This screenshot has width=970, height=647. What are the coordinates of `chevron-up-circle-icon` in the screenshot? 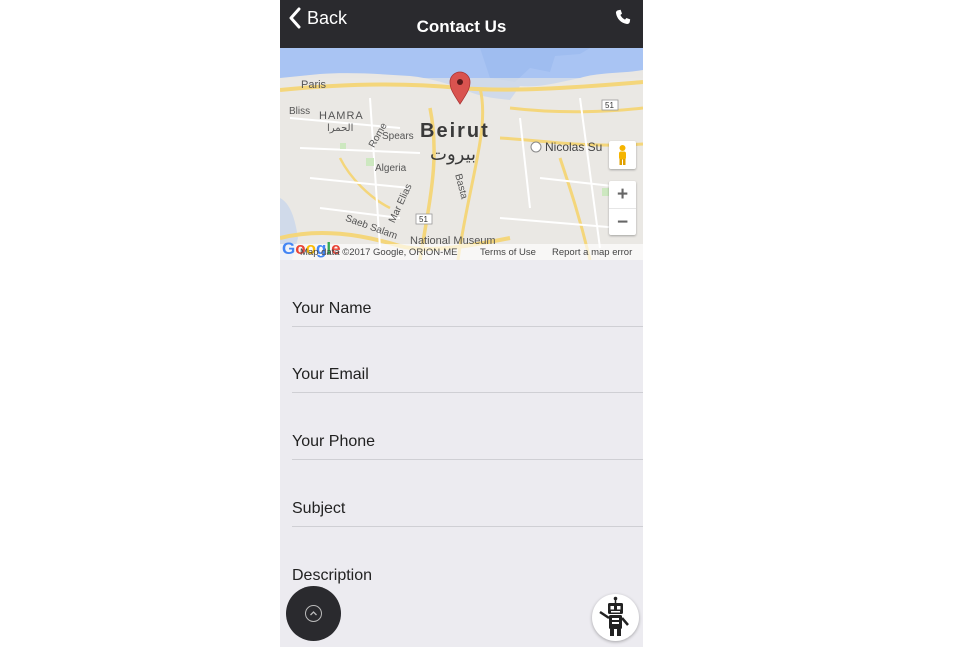 It's located at (313, 613).